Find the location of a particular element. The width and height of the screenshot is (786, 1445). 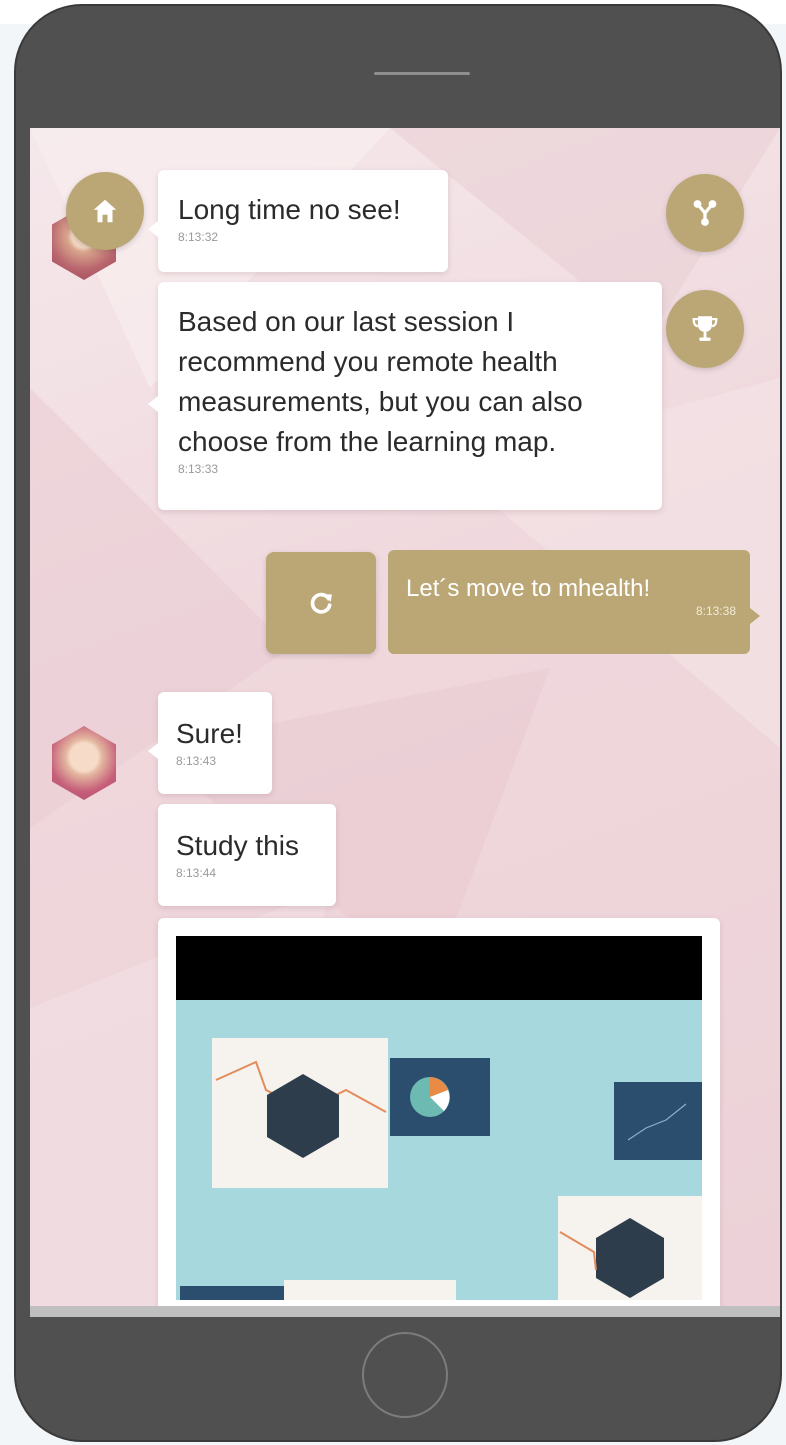

message-text: Let´s move to mhealth! is located at coordinates (528, 588).